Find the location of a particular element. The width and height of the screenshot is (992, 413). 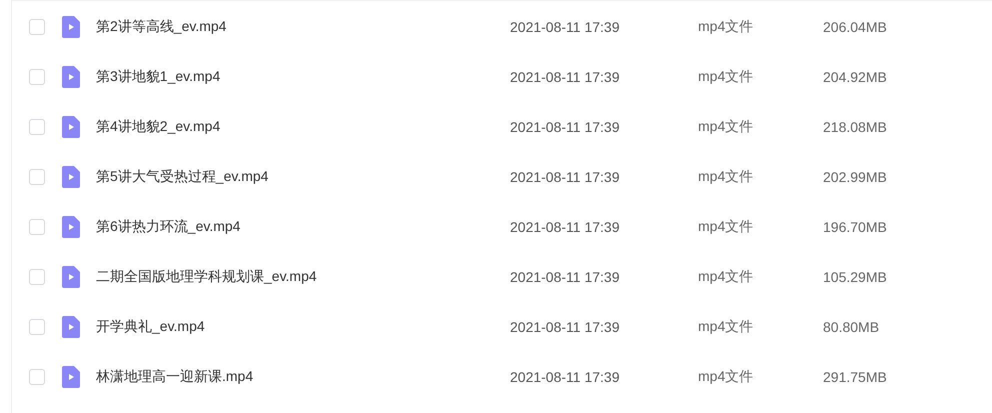

file-size: 204.92MB is located at coordinates (855, 77).